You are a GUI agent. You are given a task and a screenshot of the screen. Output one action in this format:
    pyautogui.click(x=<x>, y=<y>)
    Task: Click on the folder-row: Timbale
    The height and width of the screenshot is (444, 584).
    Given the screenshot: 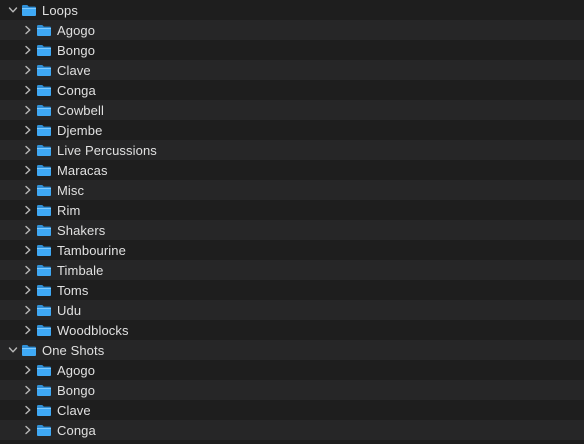 What is the action you would take?
    pyautogui.click(x=292, y=270)
    